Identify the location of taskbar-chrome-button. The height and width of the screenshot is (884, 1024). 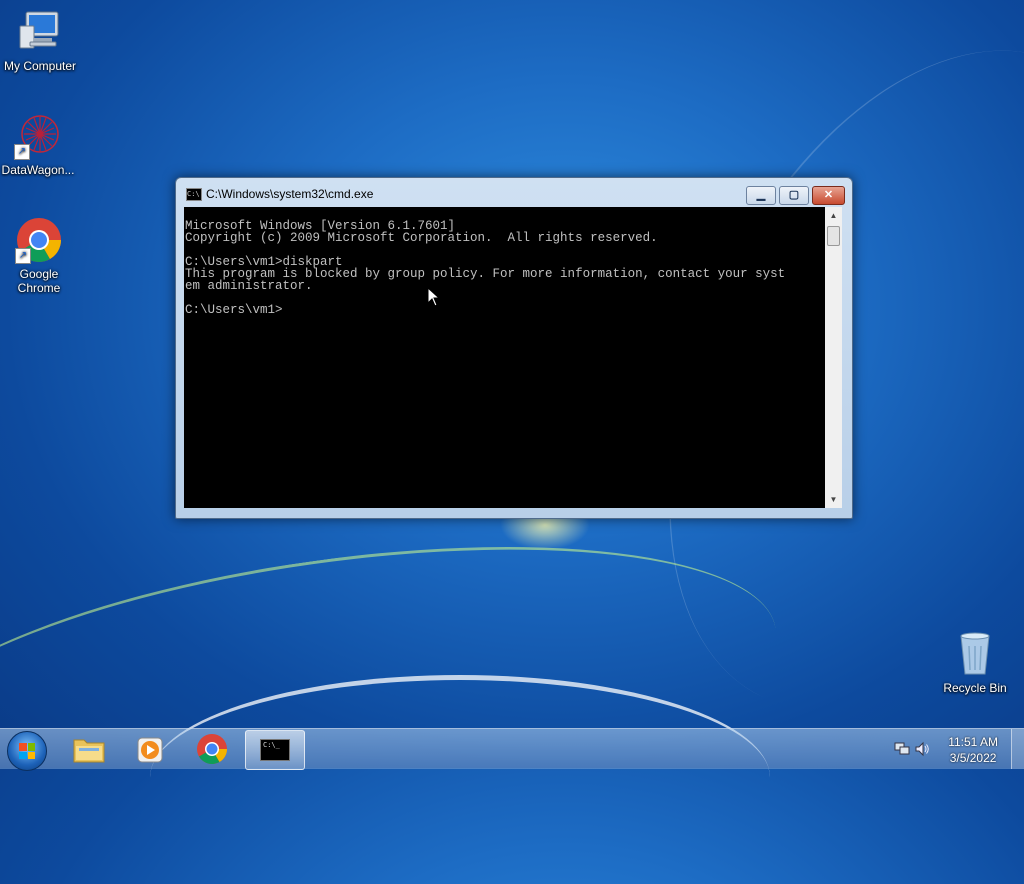
(212, 749).